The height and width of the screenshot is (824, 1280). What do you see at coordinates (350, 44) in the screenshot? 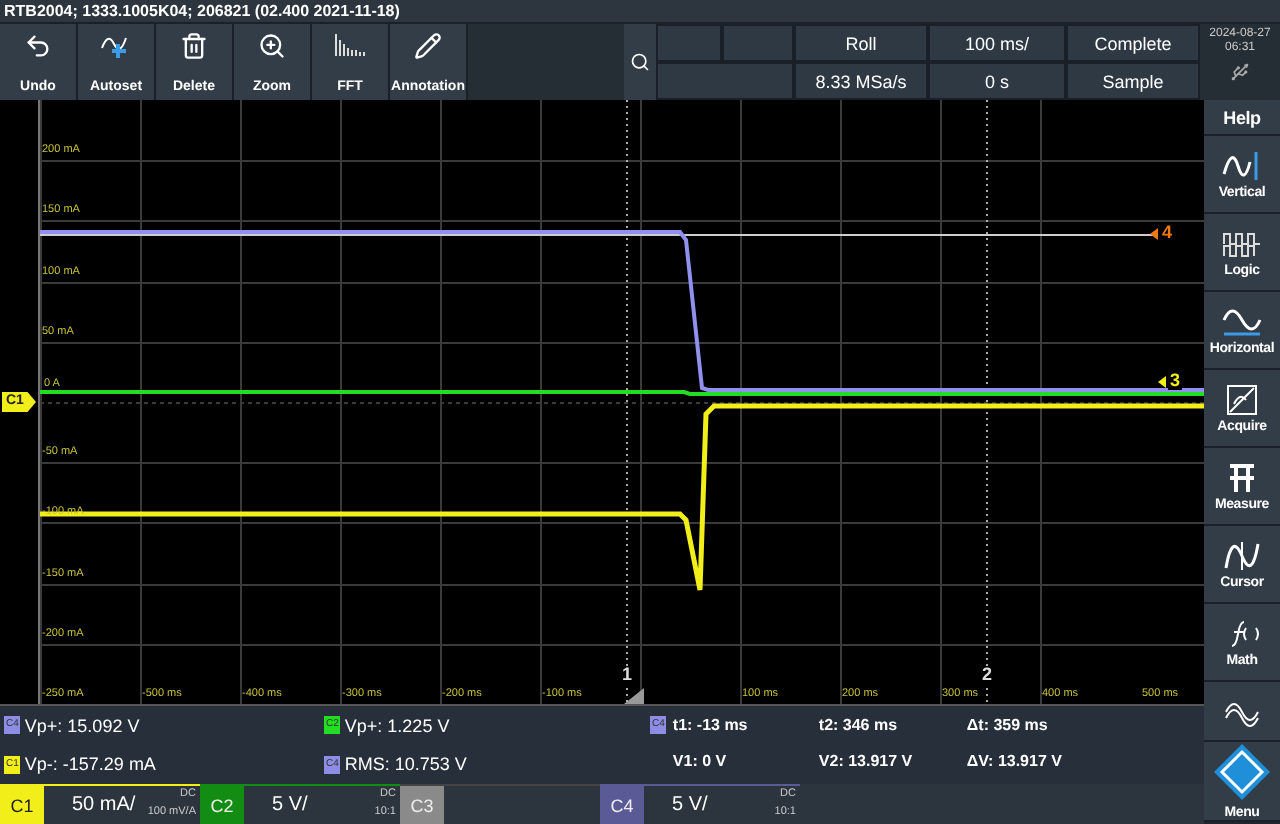
I see `spectrum-icon` at bounding box center [350, 44].